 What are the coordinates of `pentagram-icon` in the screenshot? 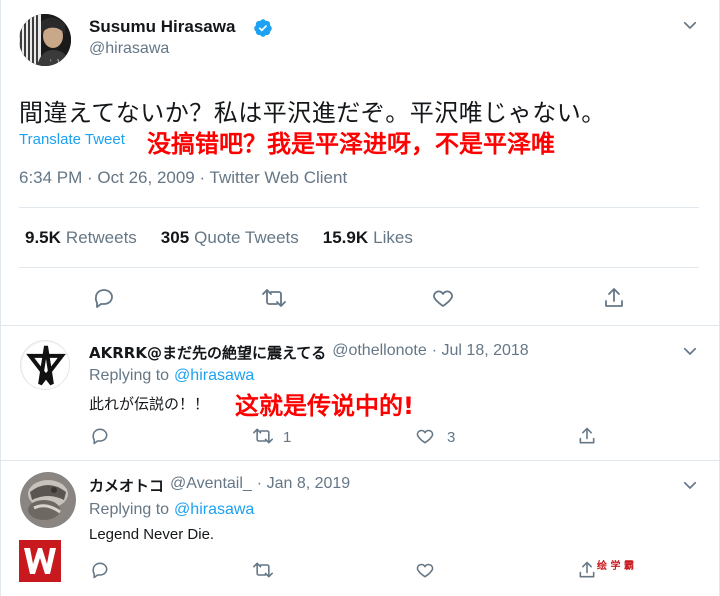 It's located at (45, 365).